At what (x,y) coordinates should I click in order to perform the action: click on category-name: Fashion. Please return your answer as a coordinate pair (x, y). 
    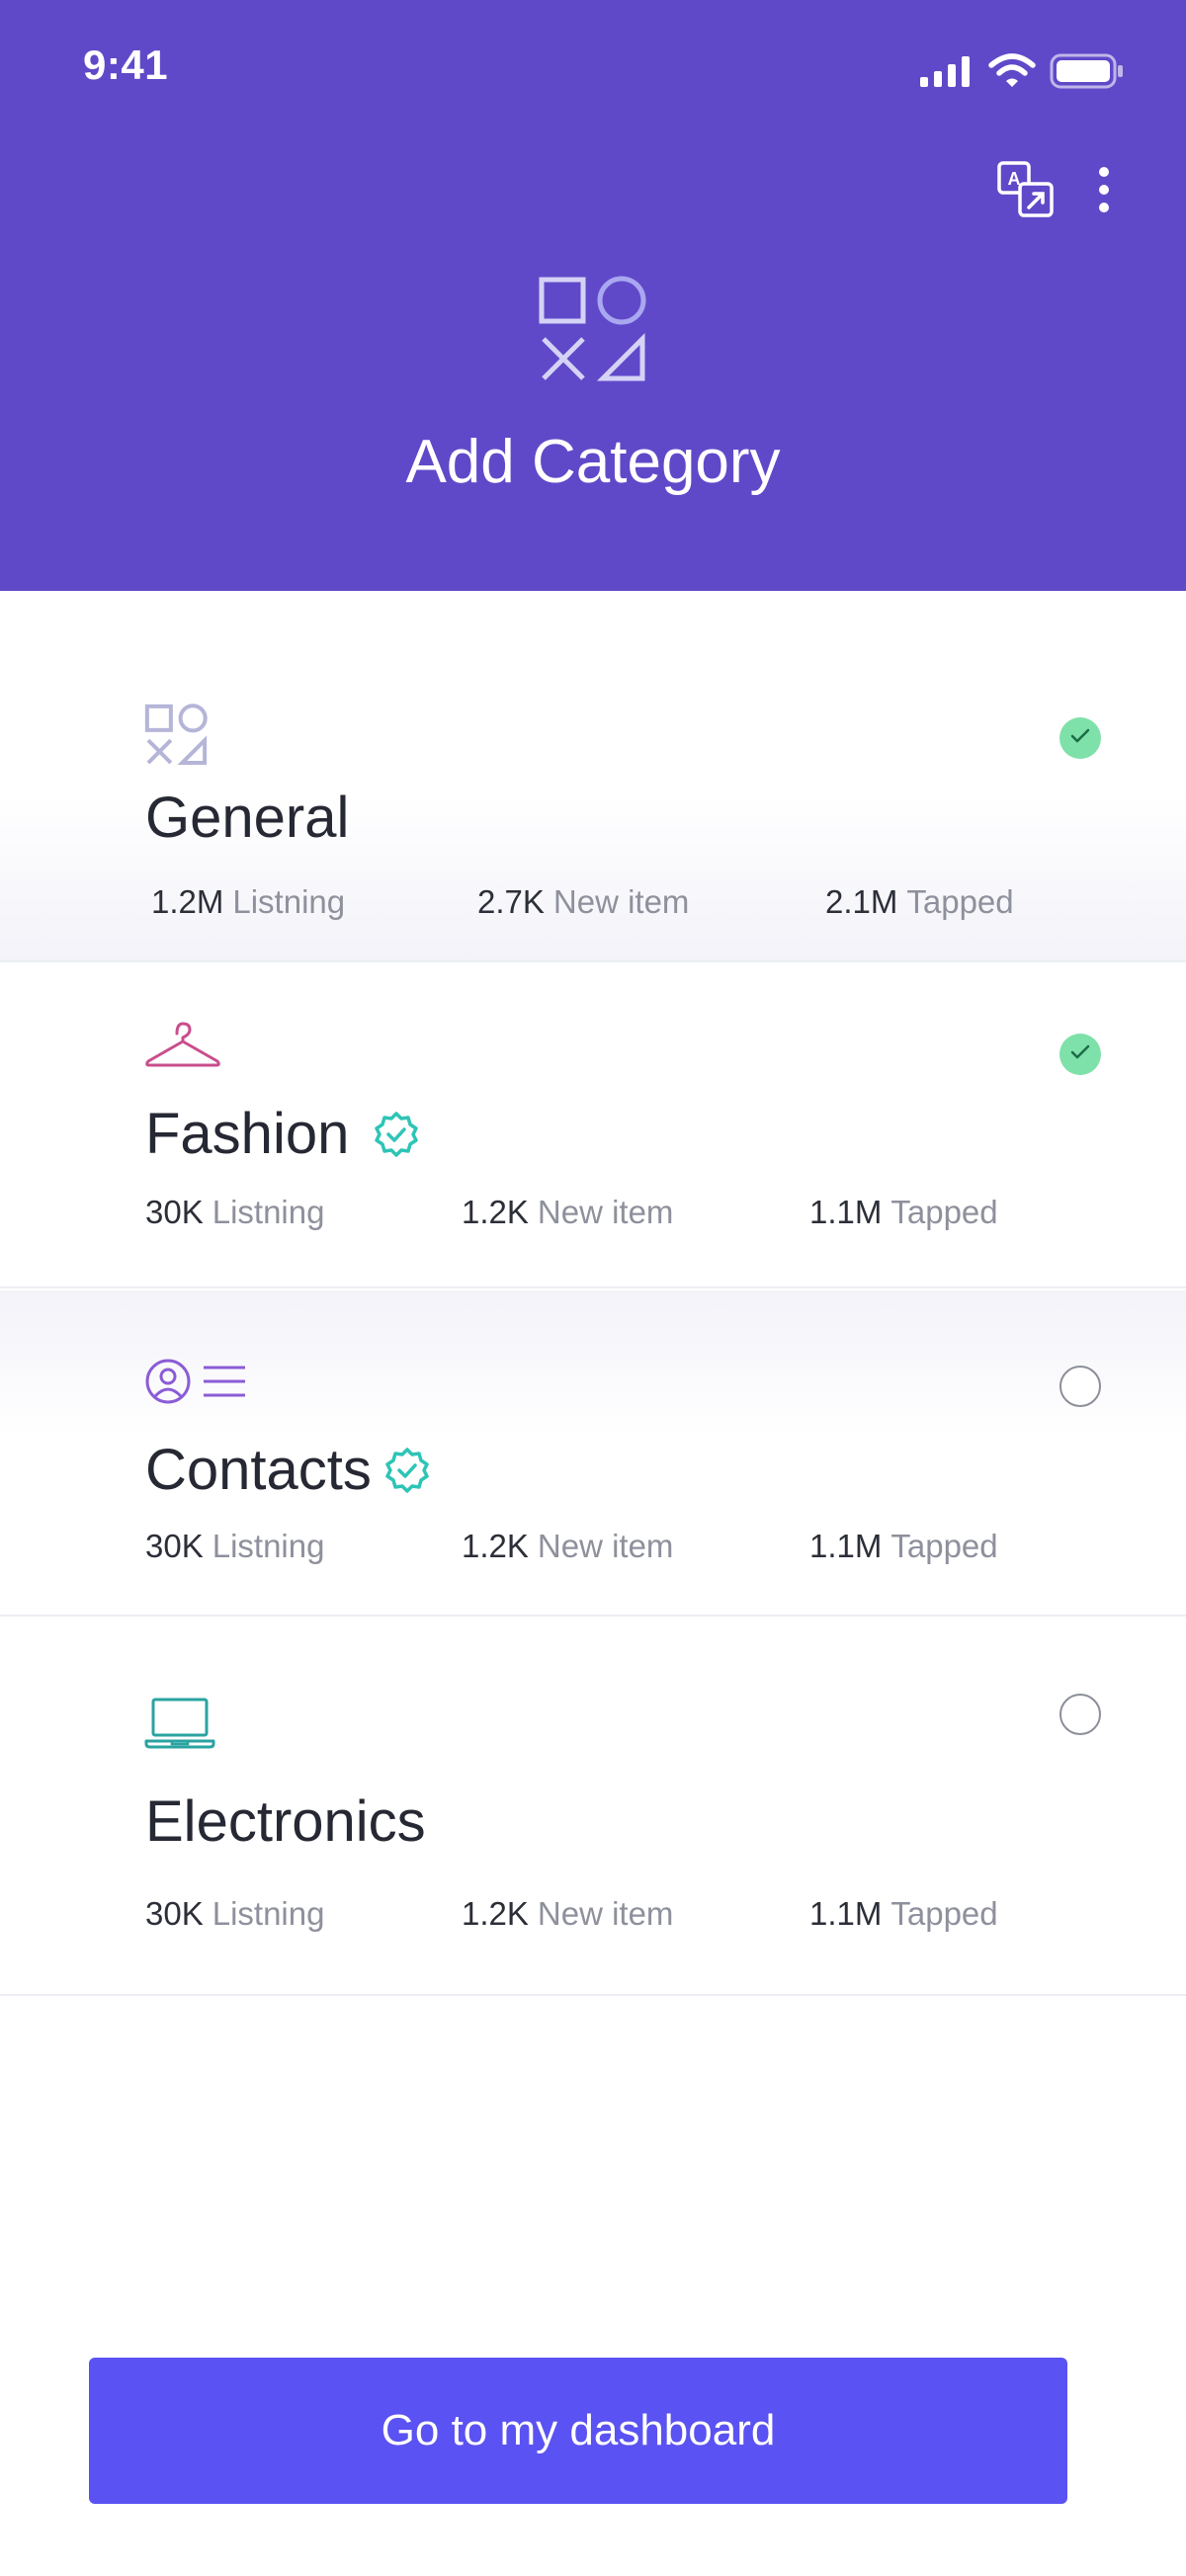
    Looking at the image, I should click on (247, 1134).